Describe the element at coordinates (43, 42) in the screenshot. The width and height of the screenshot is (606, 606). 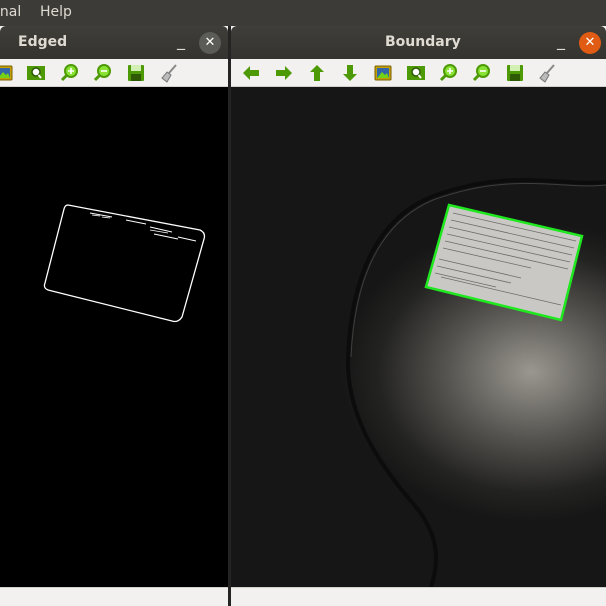
I see `window-title: Edged` at that location.